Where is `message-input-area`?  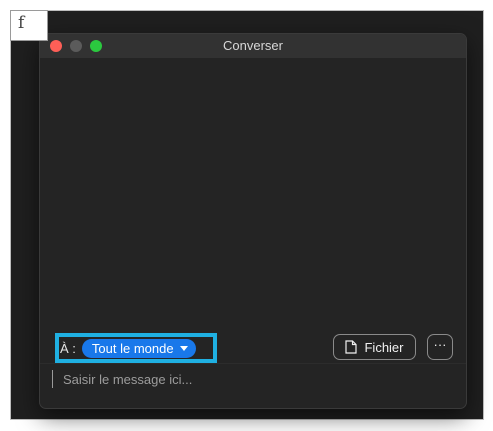
message-input-area is located at coordinates (252, 379).